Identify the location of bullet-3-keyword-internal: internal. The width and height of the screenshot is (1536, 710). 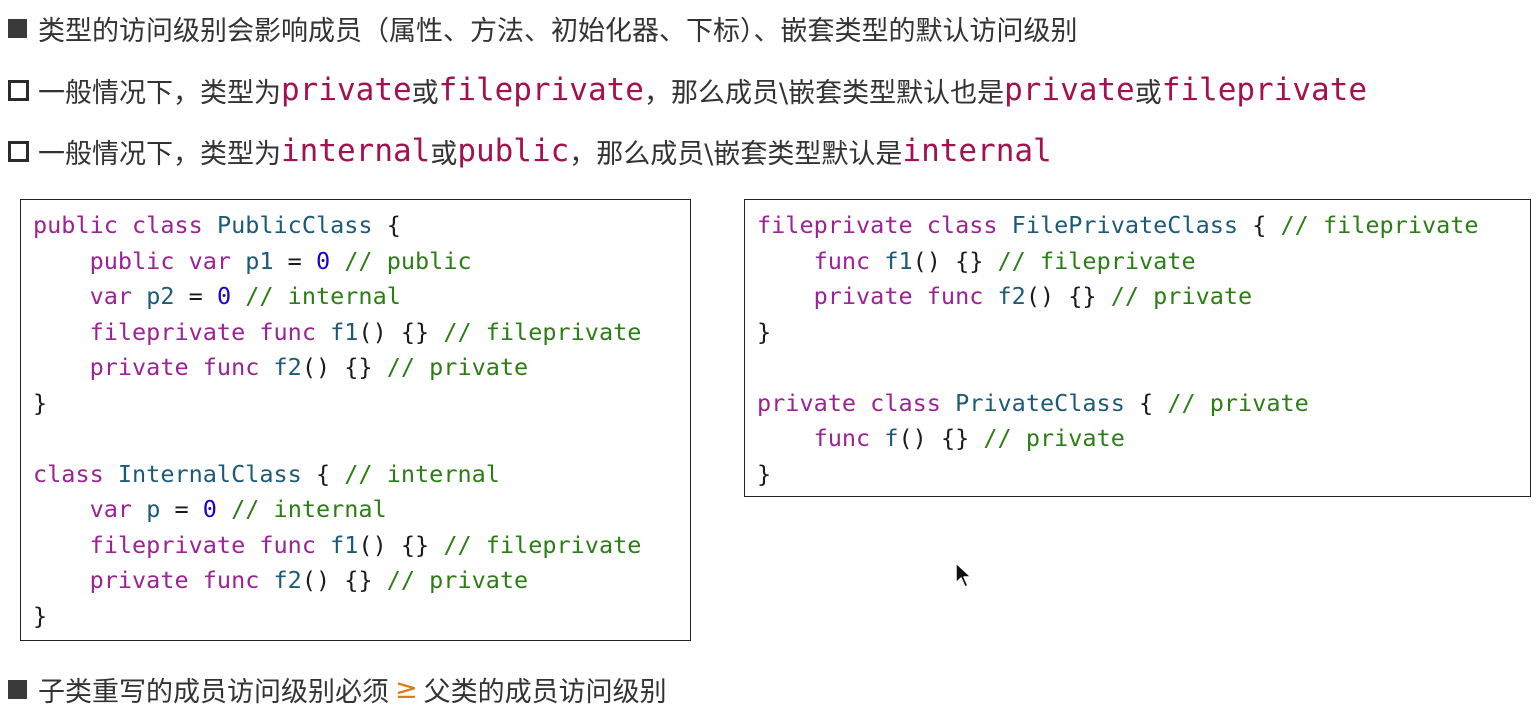
(356, 151).